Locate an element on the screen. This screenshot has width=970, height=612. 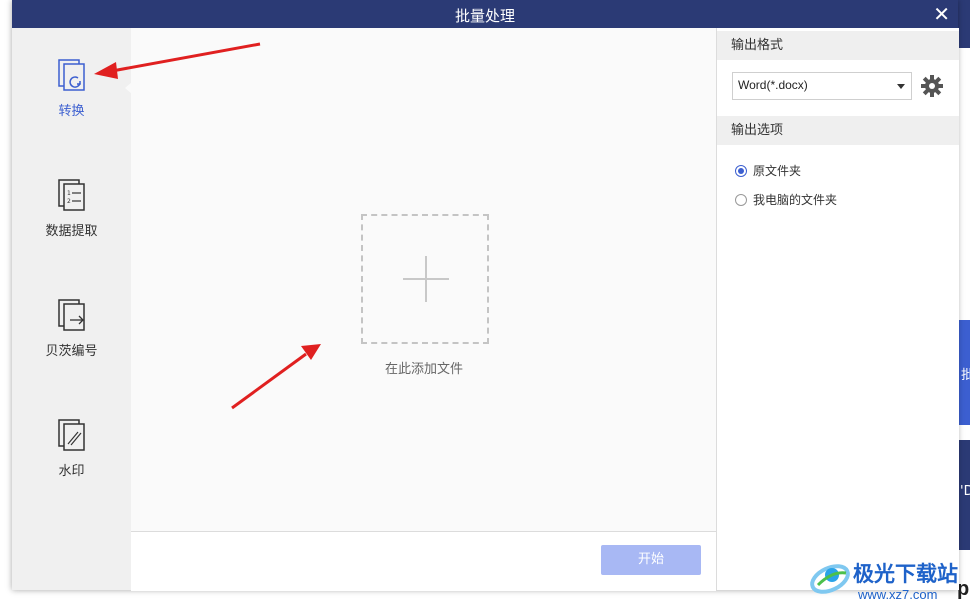
gear-icon is located at coordinates (932, 86).